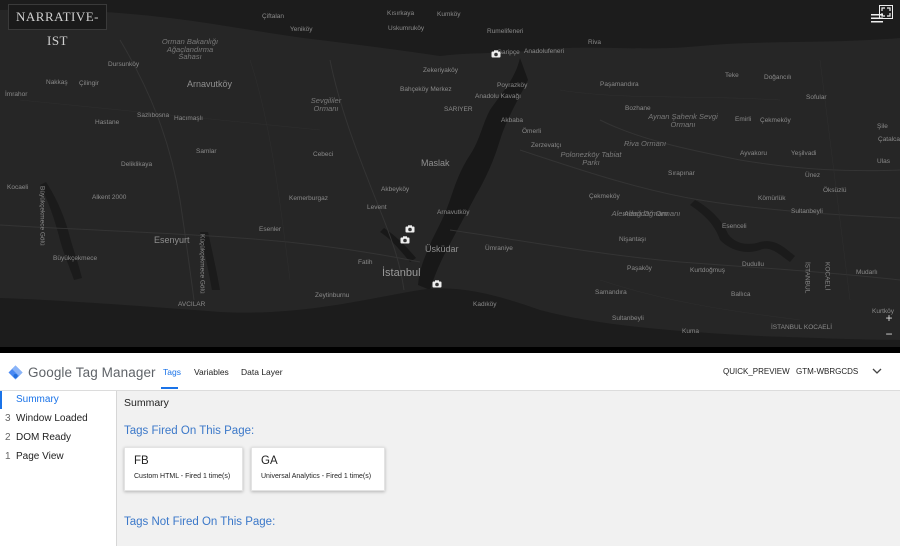 The width and height of the screenshot is (900, 546). I want to click on map-place-label: Zerzevatçı, so click(546, 145).